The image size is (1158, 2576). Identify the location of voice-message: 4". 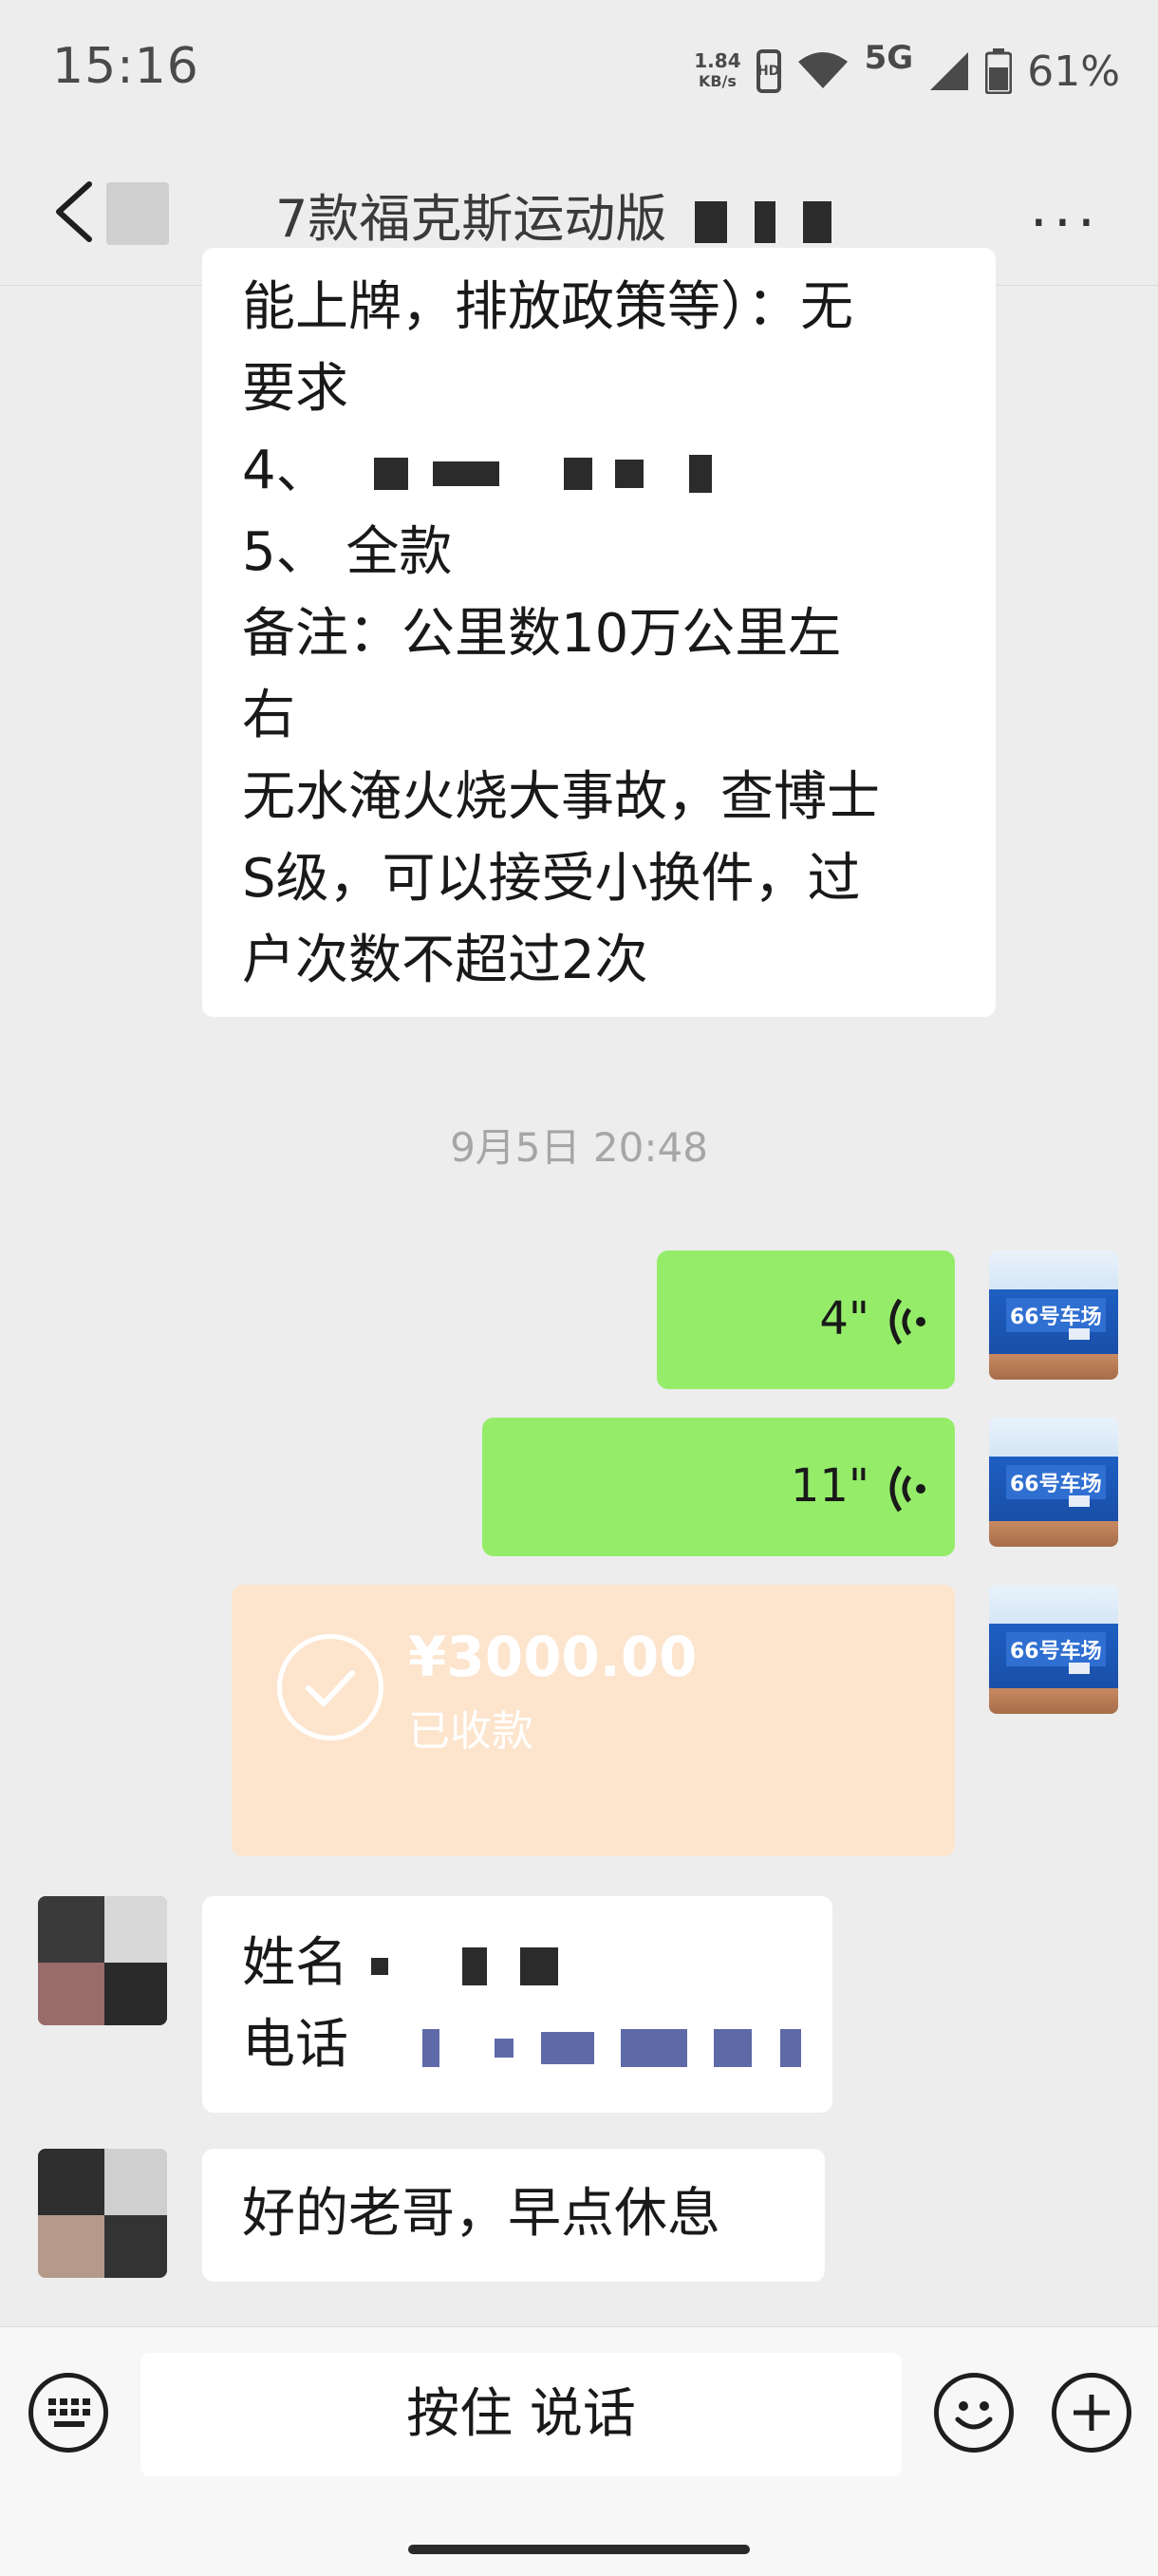
(806, 1319).